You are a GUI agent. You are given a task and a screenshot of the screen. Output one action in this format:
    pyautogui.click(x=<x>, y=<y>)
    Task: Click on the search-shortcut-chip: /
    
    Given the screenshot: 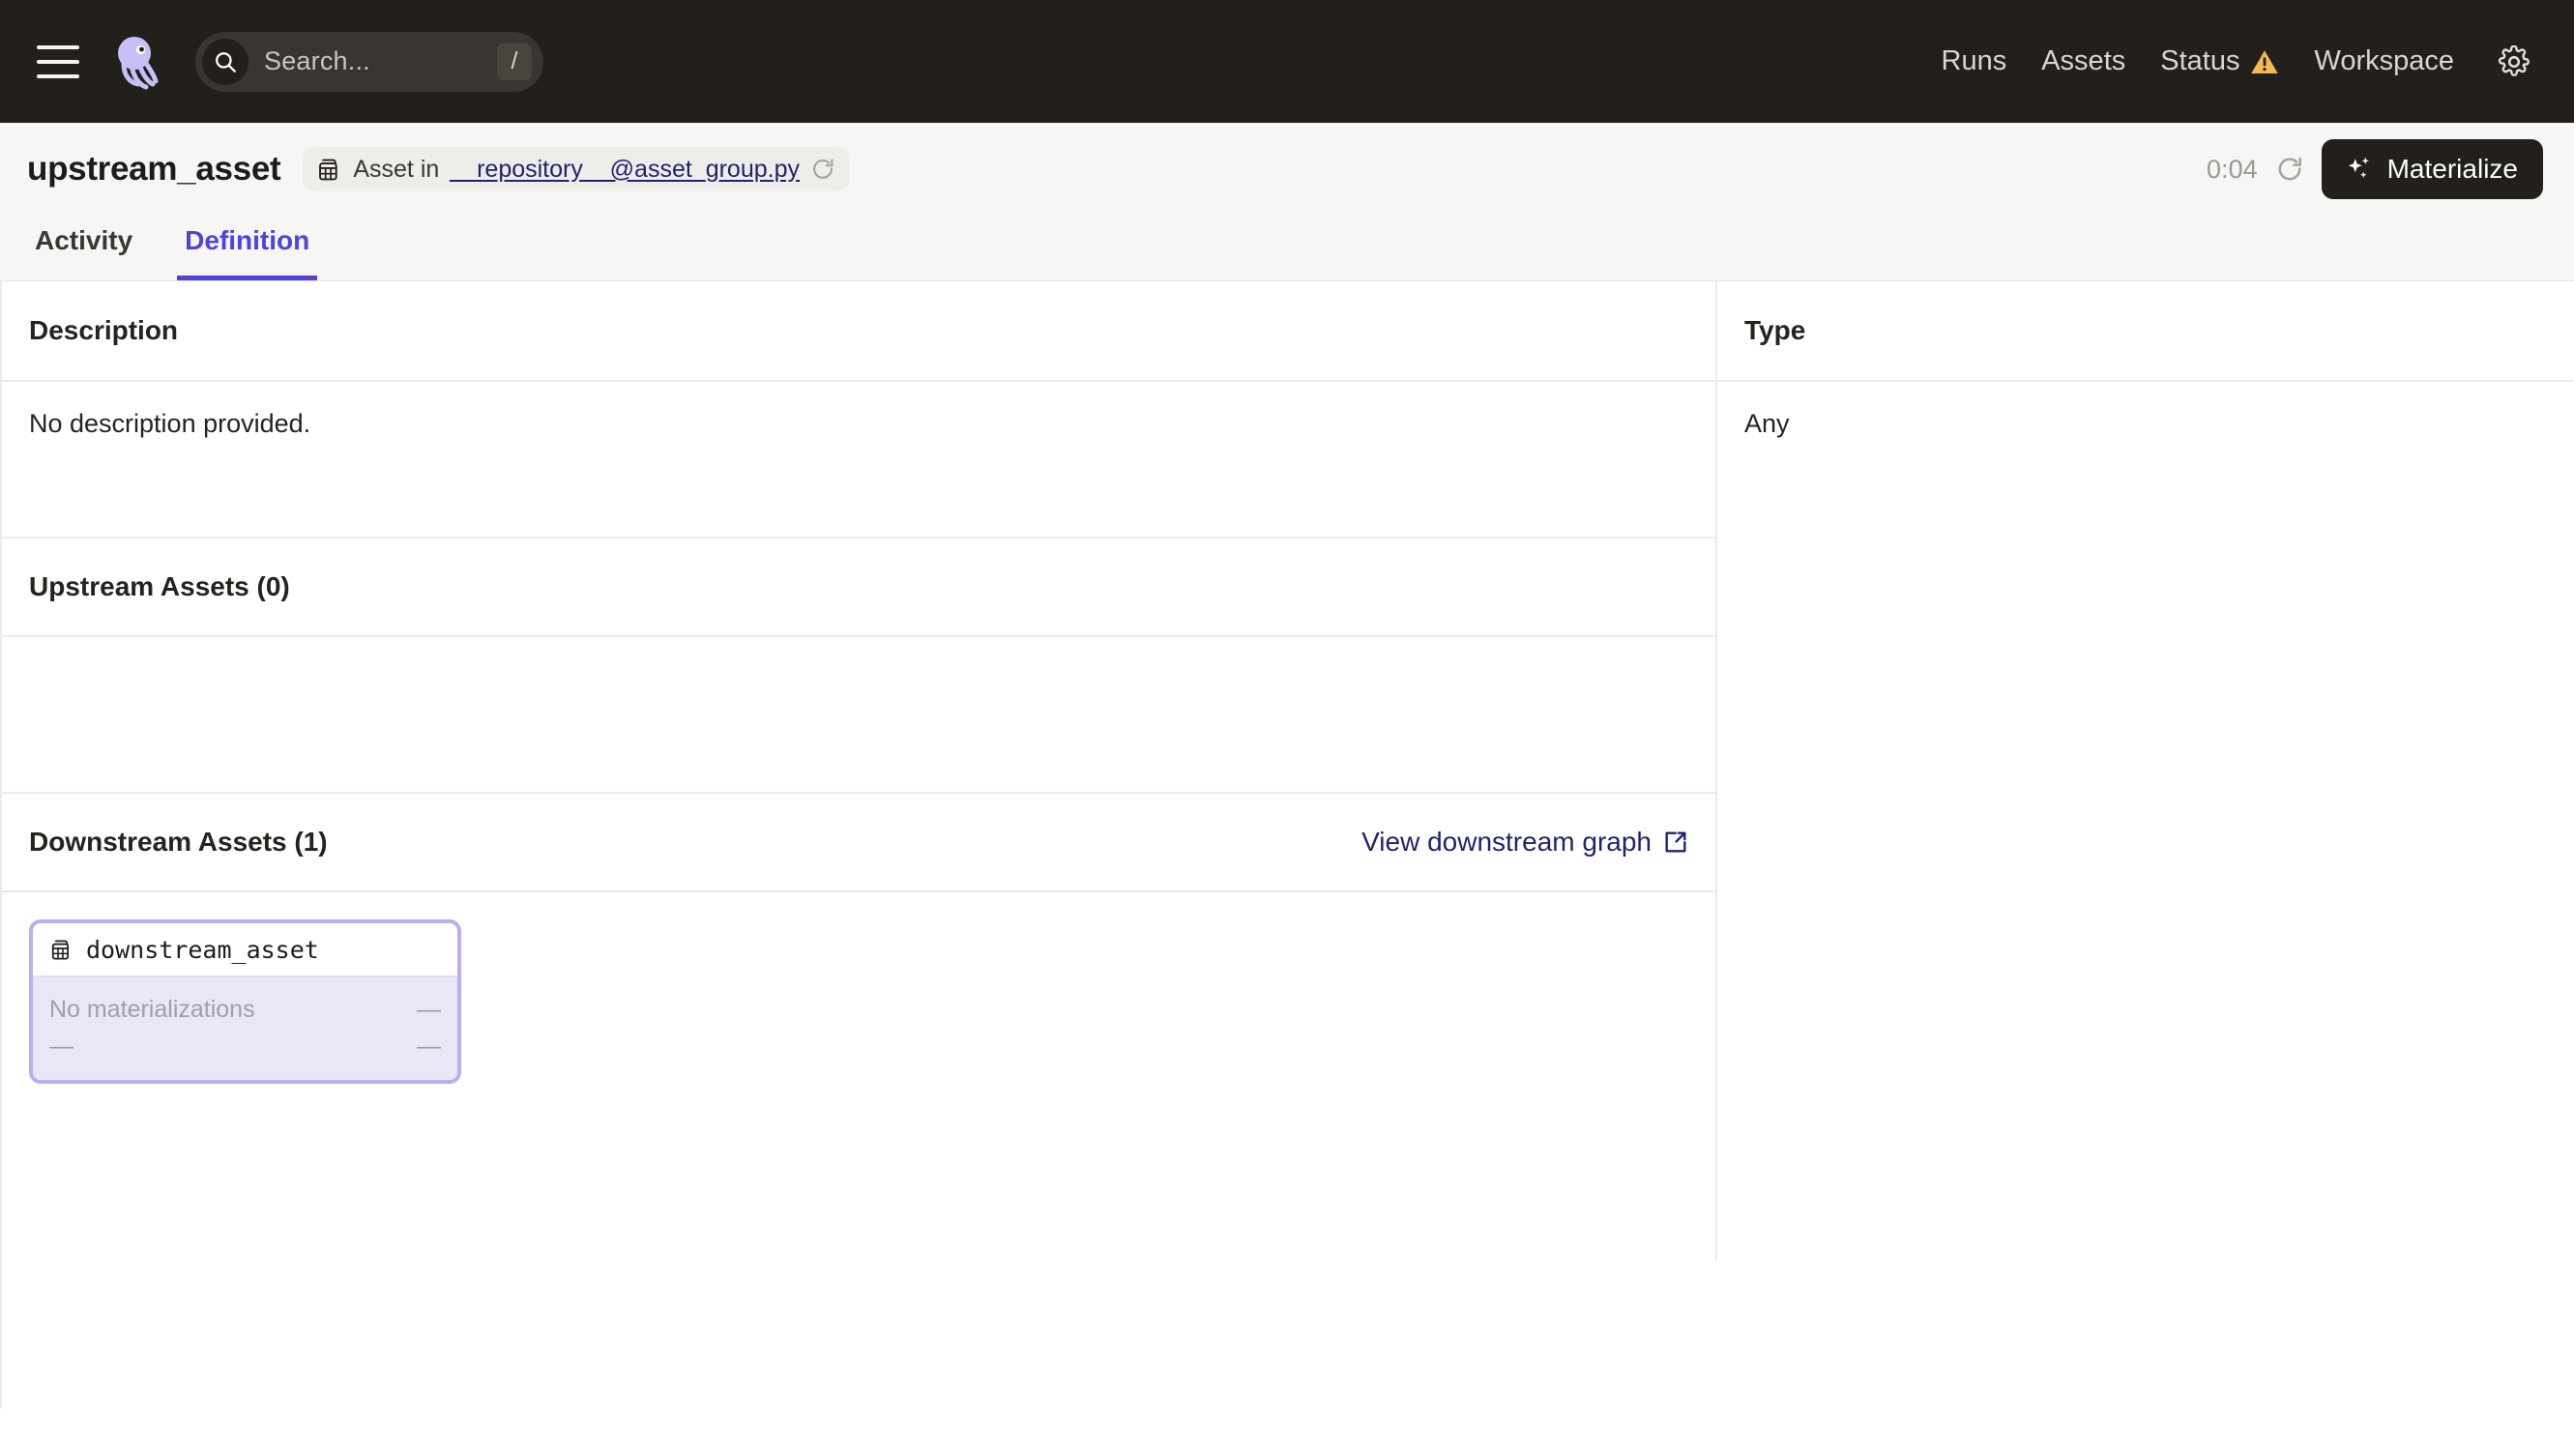 What is the action you would take?
    pyautogui.click(x=514, y=62)
    